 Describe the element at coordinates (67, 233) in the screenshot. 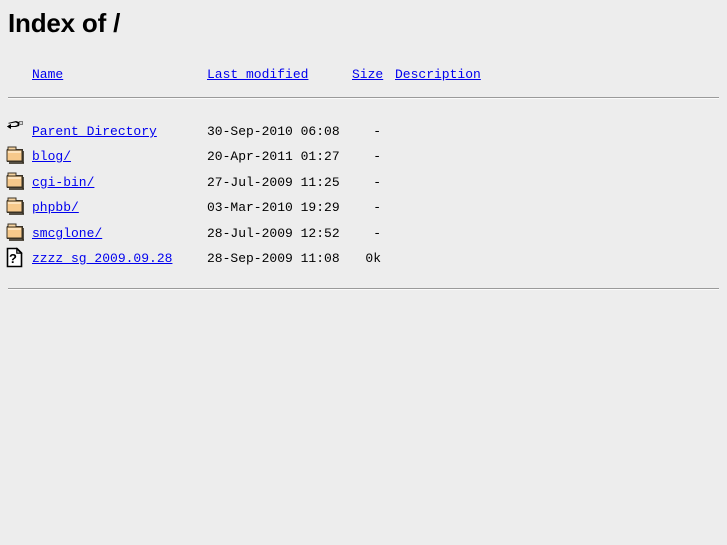

I see `row-name-link: smcglone/` at that location.